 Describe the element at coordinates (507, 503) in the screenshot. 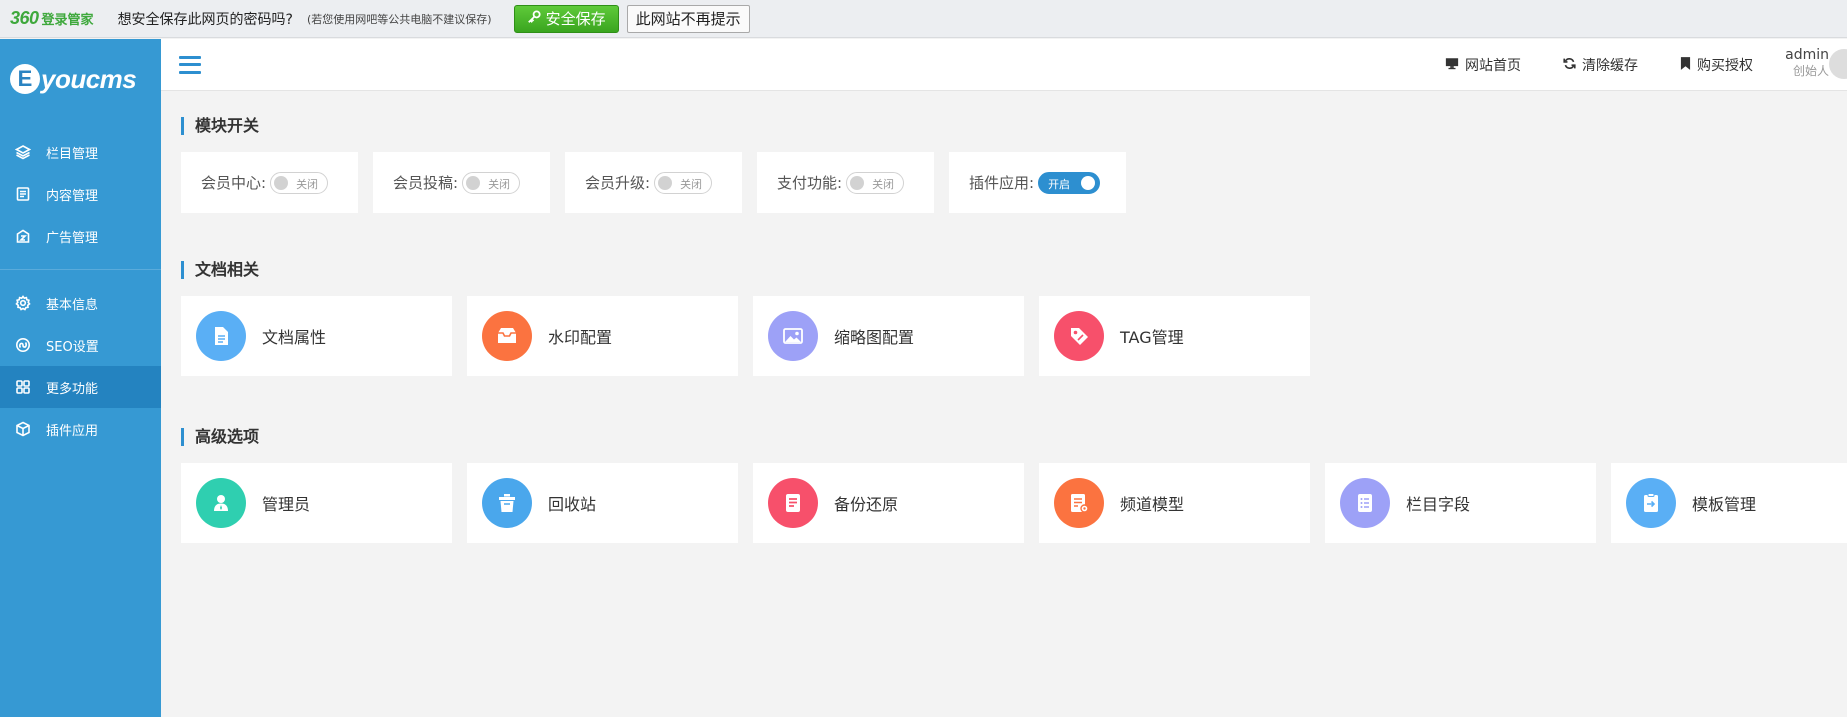

I see `trash-icon` at that location.